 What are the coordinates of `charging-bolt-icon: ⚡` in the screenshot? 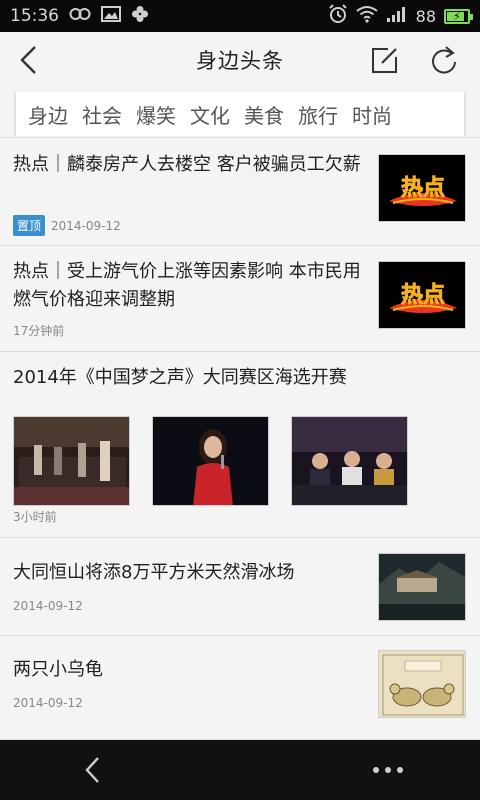 It's located at (457, 16).